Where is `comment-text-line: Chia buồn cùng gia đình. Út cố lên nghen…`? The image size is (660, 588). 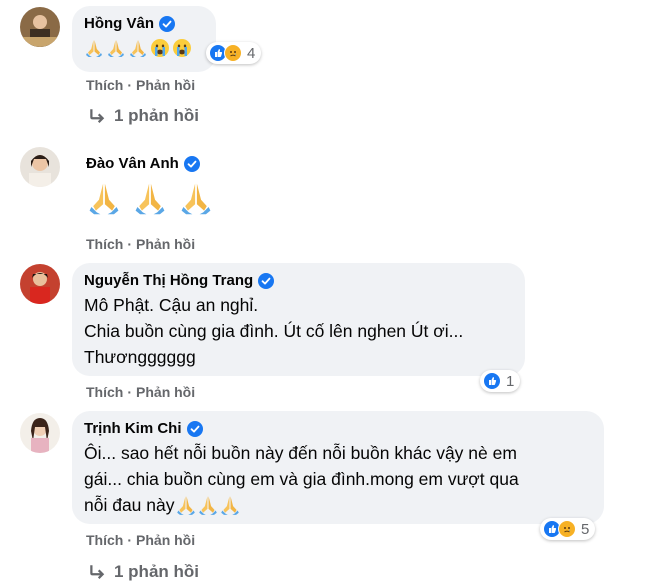
comment-text-line: Chia buồn cùng gia đình. Út cố lên nghen… is located at coordinates (274, 331).